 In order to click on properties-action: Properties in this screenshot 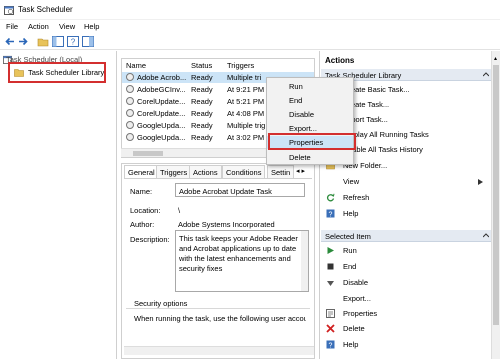, I will do `click(407, 314)`.